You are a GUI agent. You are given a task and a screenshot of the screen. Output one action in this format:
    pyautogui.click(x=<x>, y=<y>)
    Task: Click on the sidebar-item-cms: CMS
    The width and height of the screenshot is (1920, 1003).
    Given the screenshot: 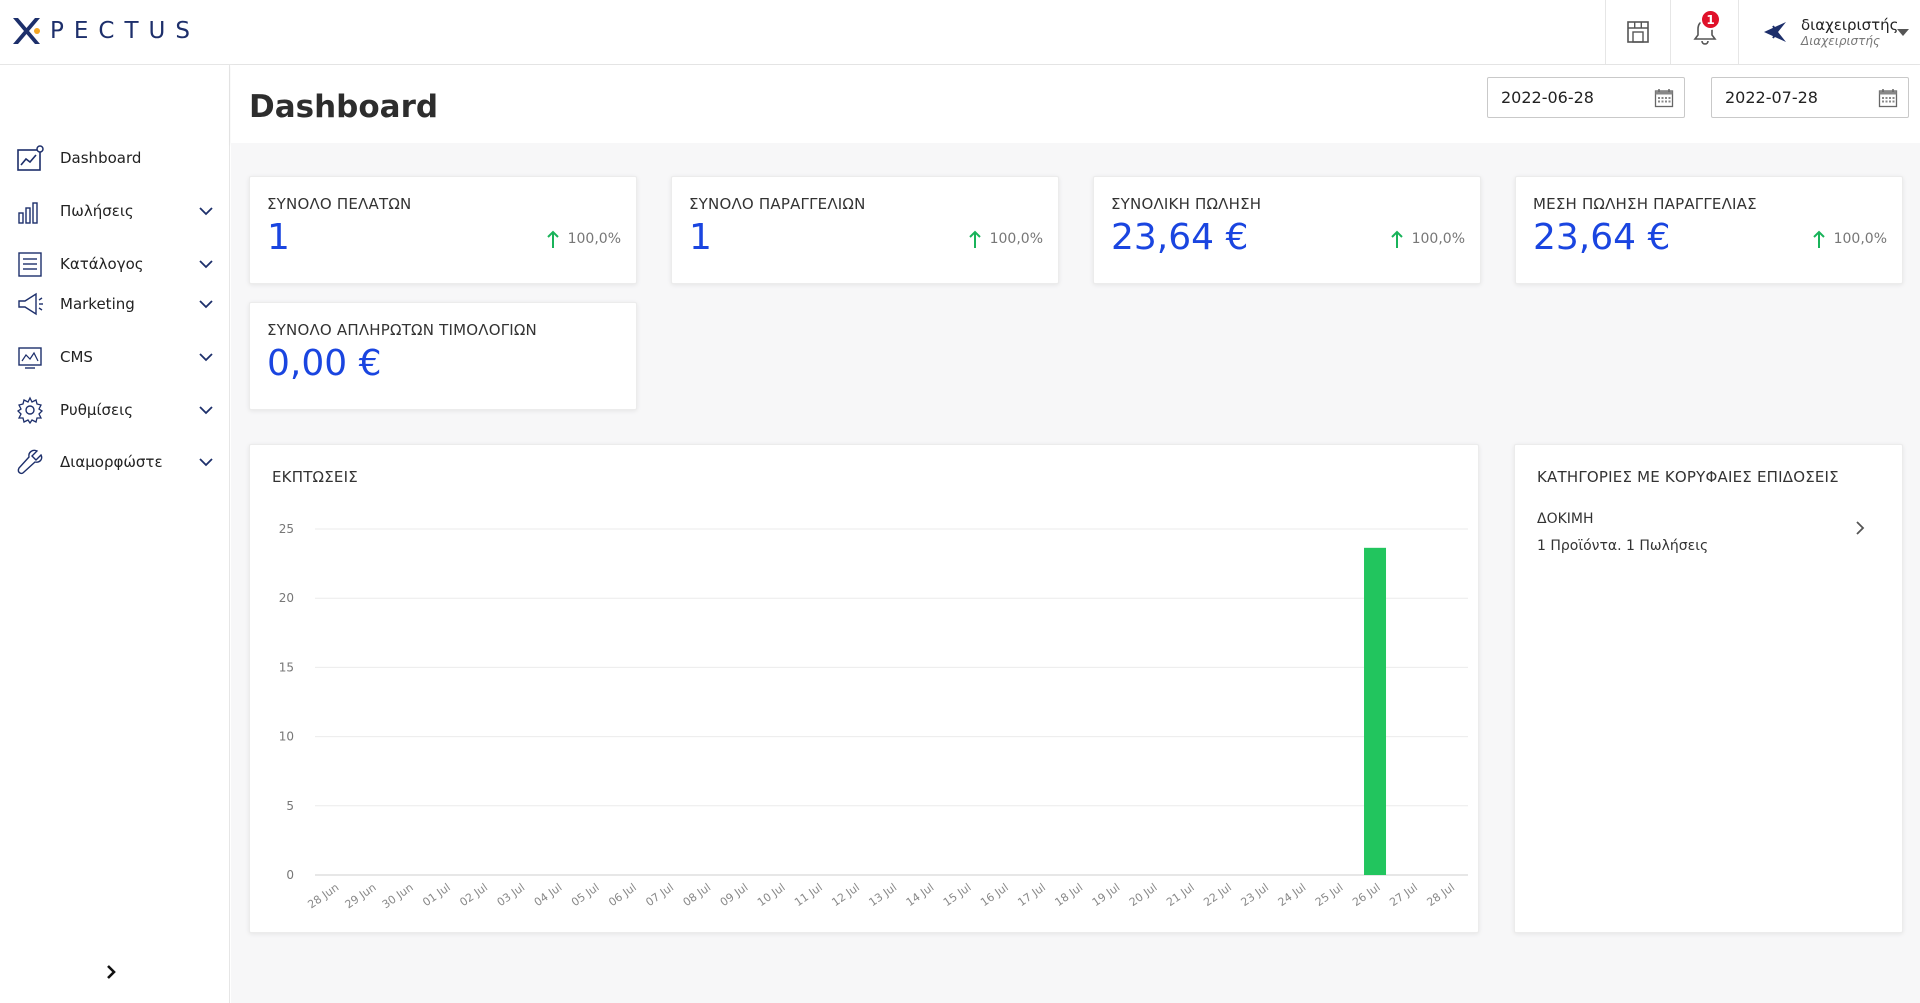 What is the action you would take?
    pyautogui.click(x=114, y=357)
    